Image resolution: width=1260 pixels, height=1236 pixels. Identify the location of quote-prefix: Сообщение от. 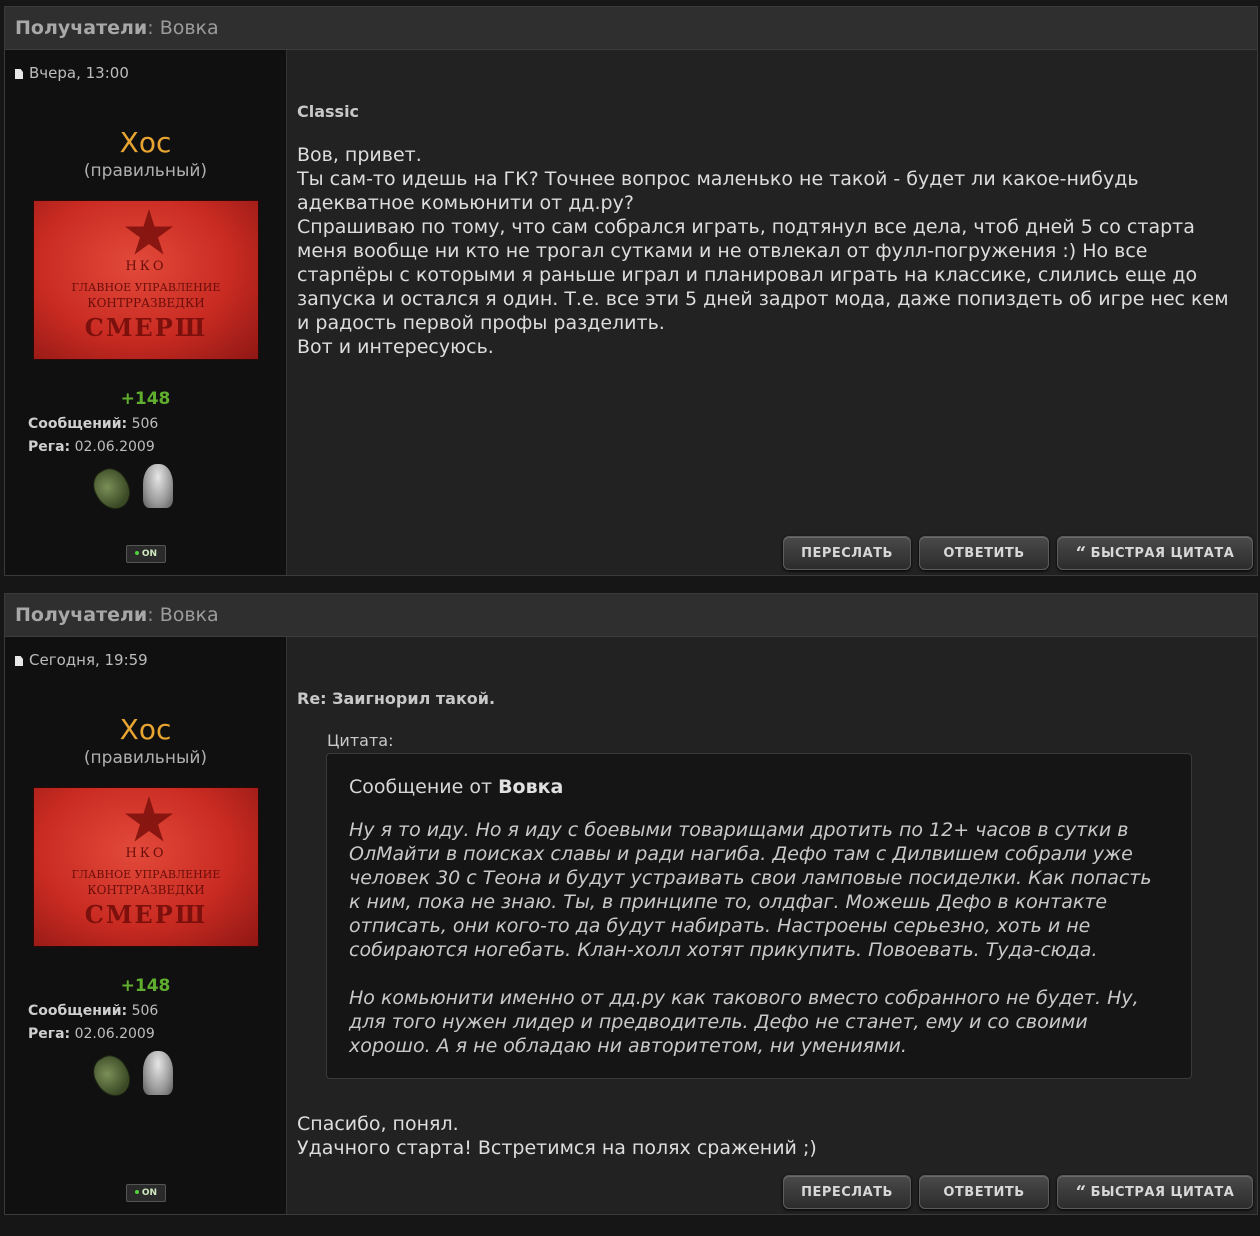
(421, 787).